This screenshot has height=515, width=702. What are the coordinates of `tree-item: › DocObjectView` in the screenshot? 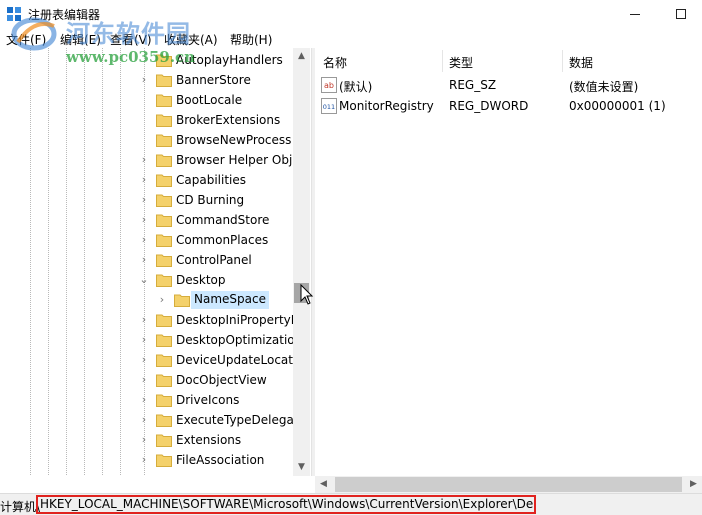 It's located at (146, 380).